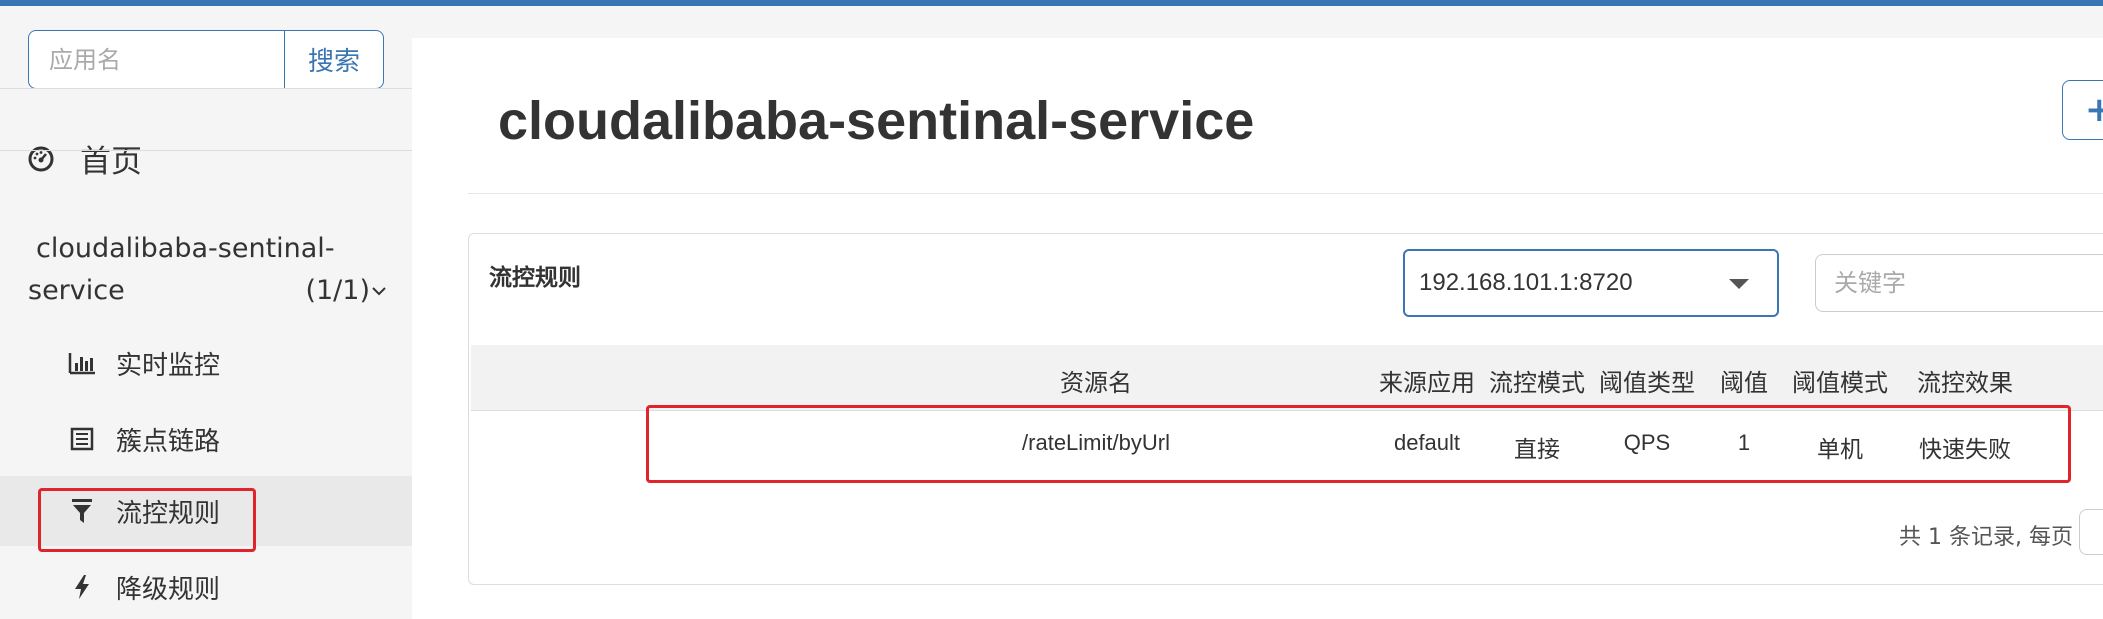  What do you see at coordinates (1647, 442) in the screenshot?
I see `cell-grade: QPS` at bounding box center [1647, 442].